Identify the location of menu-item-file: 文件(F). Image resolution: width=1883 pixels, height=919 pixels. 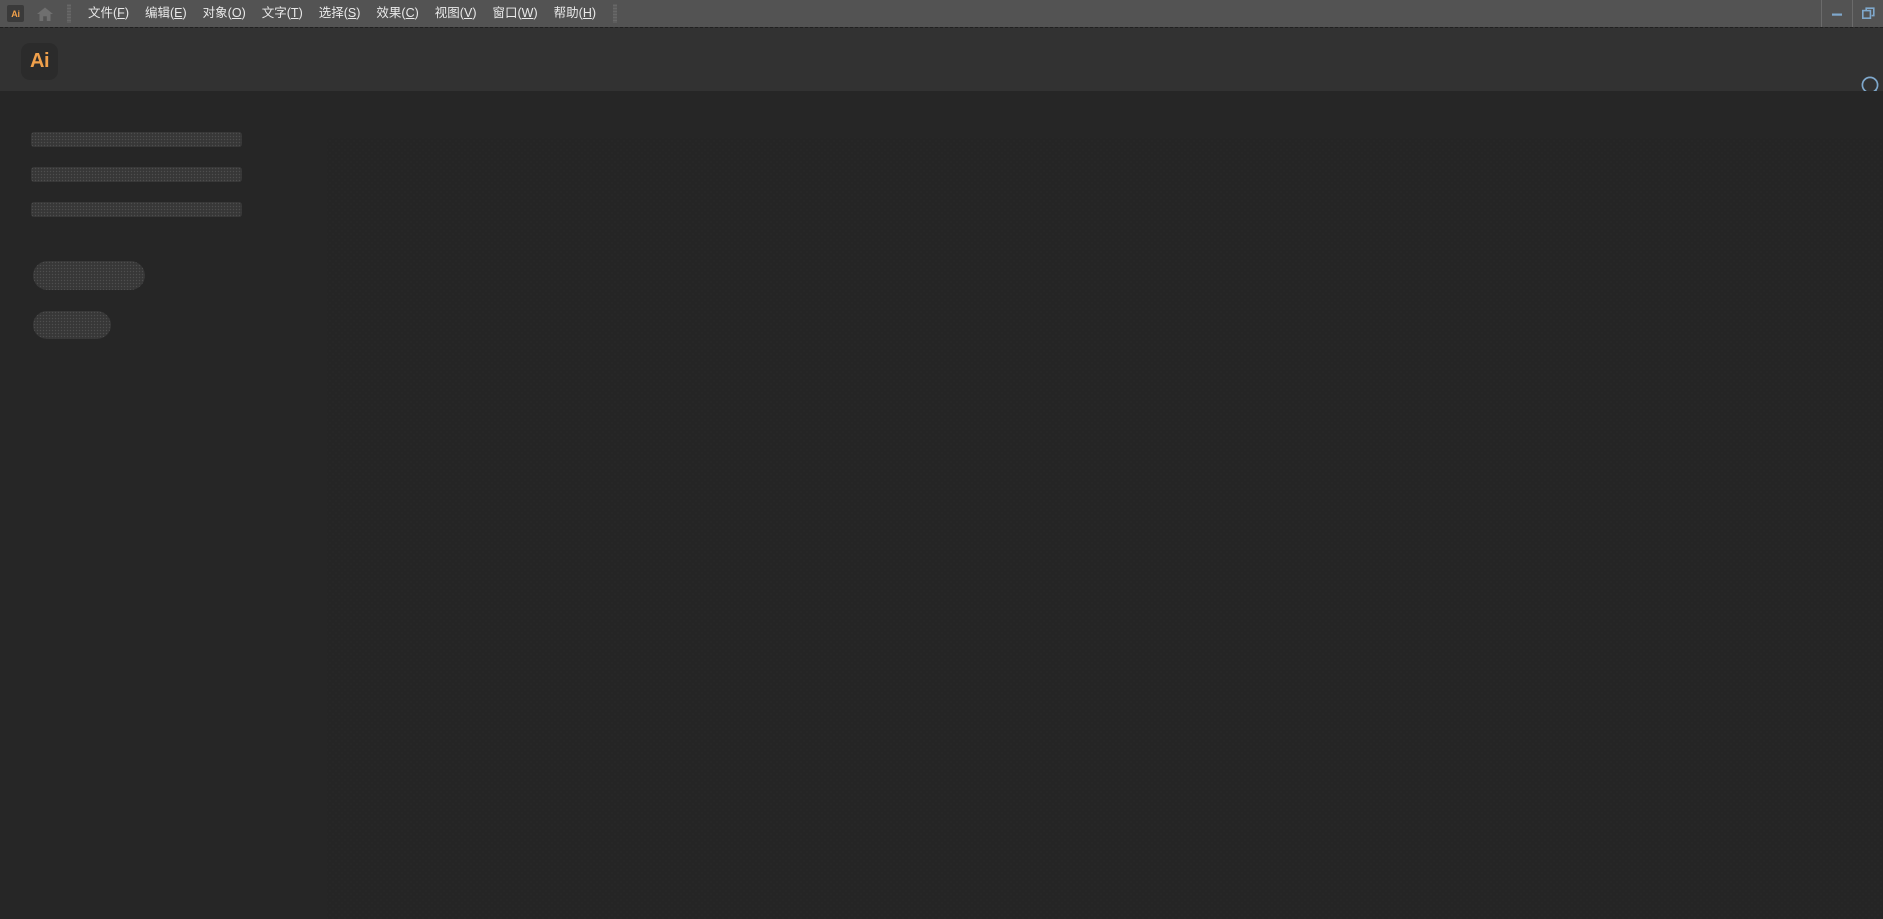
(108, 13).